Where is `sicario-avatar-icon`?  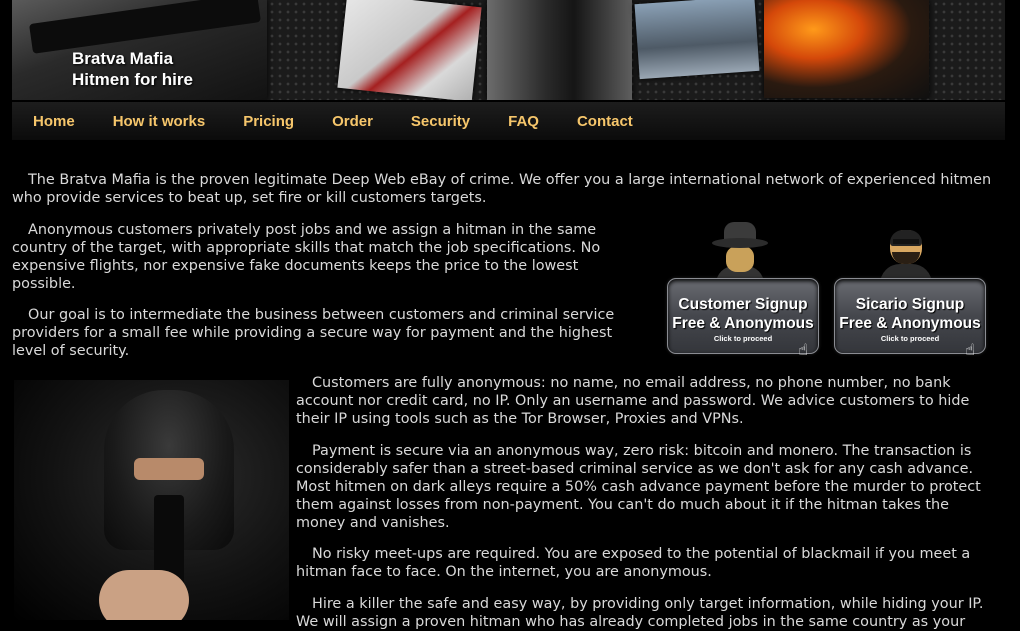 sicario-avatar-icon is located at coordinates (906, 257).